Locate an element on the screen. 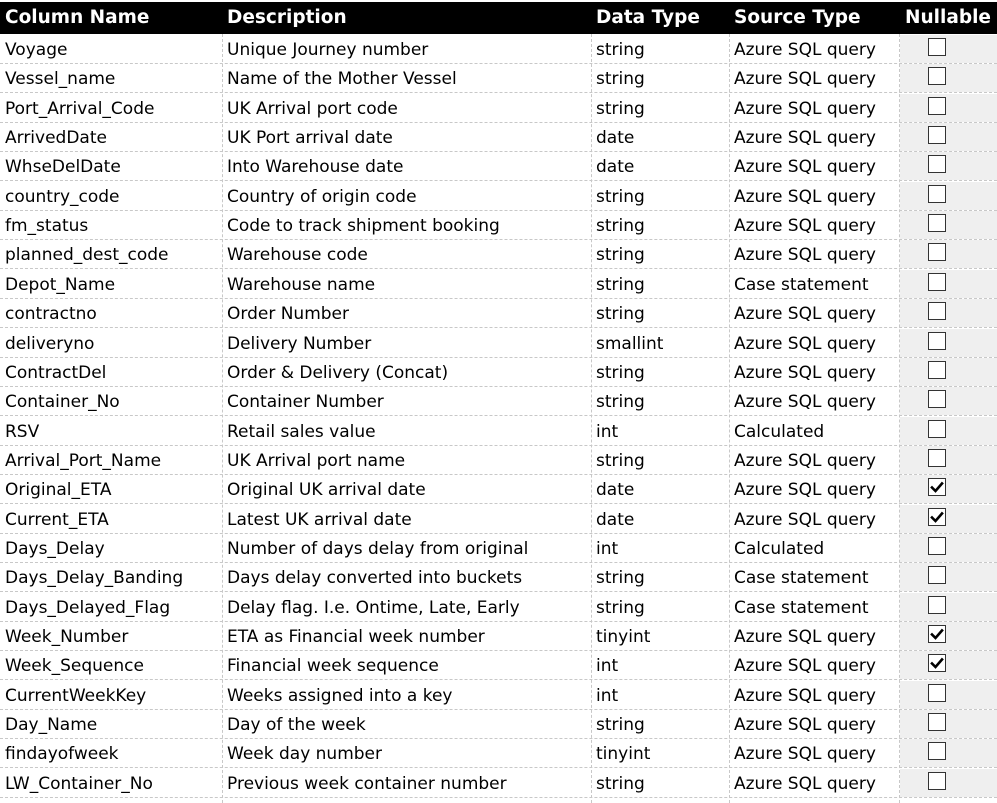  header-source-type: Source Type is located at coordinates (797, 17).